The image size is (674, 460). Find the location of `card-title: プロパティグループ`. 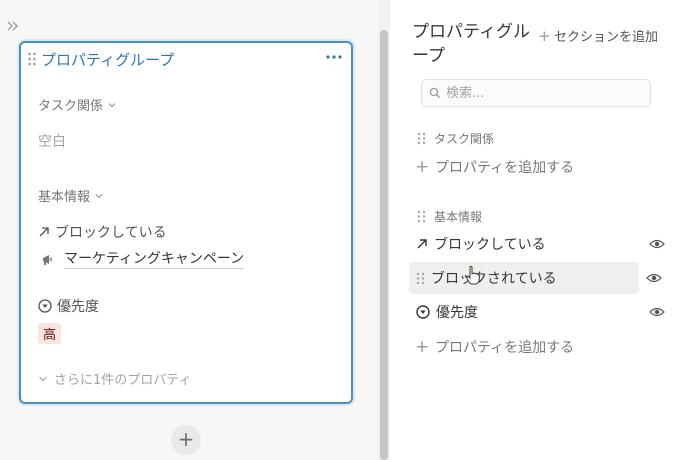

card-title: プロパティグループ is located at coordinates (107, 59).